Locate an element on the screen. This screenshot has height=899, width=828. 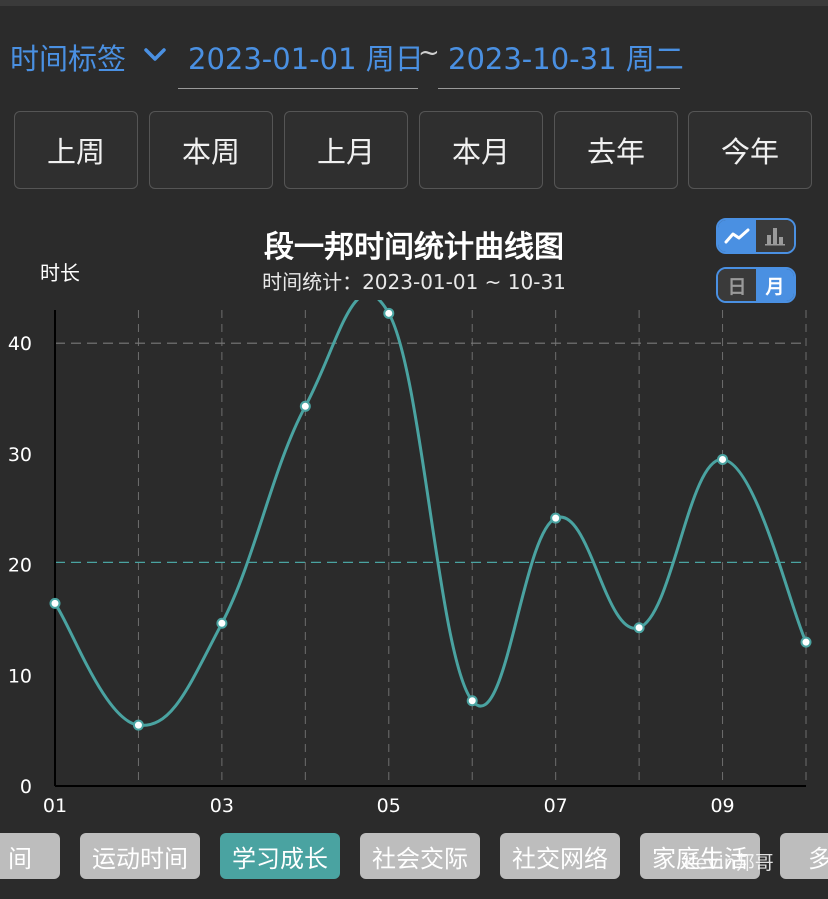
start-date-field: 2023-01-01 周日 is located at coordinates (301, 59).